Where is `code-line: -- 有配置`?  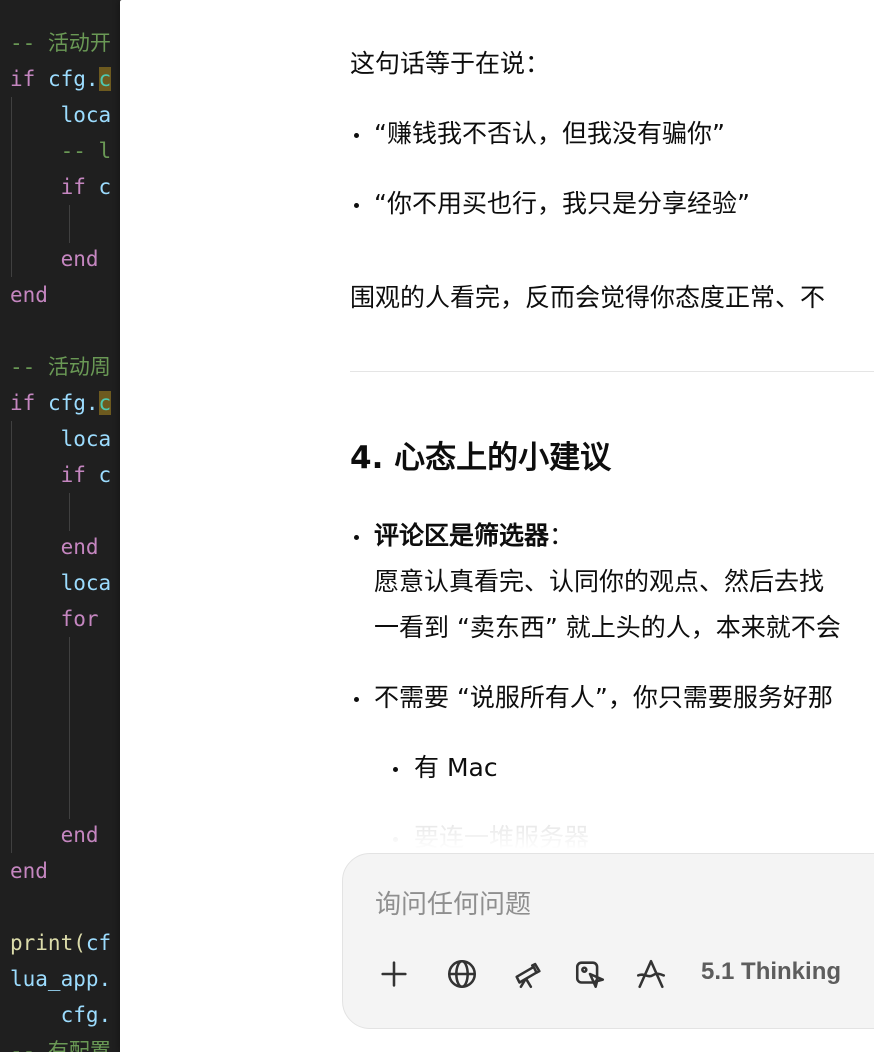
code-line: -- 有配置 is located at coordinates (60, 1045).